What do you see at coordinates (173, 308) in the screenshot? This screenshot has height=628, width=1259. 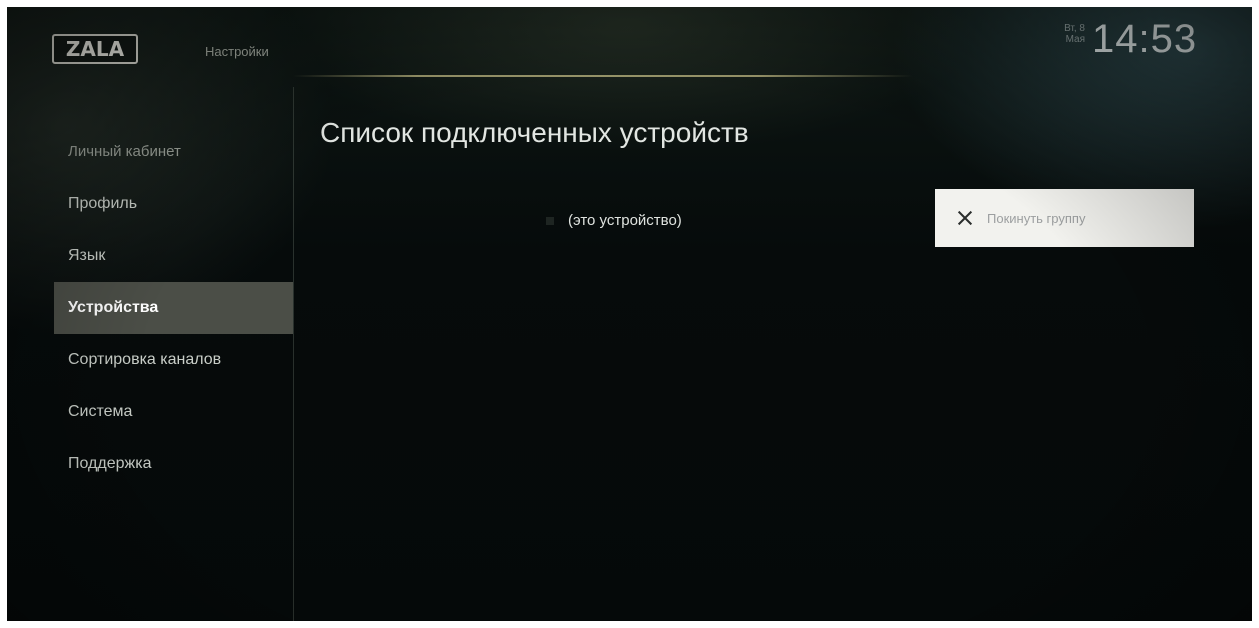 I see `sidebar-item-devices: Устройства` at bounding box center [173, 308].